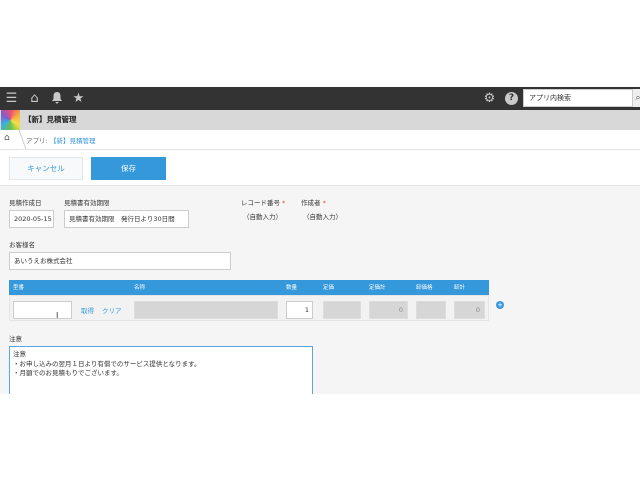 This screenshot has width=640, height=480. What do you see at coordinates (262, 217) in the screenshot?
I see `record-number-value: （自動入力）` at bounding box center [262, 217].